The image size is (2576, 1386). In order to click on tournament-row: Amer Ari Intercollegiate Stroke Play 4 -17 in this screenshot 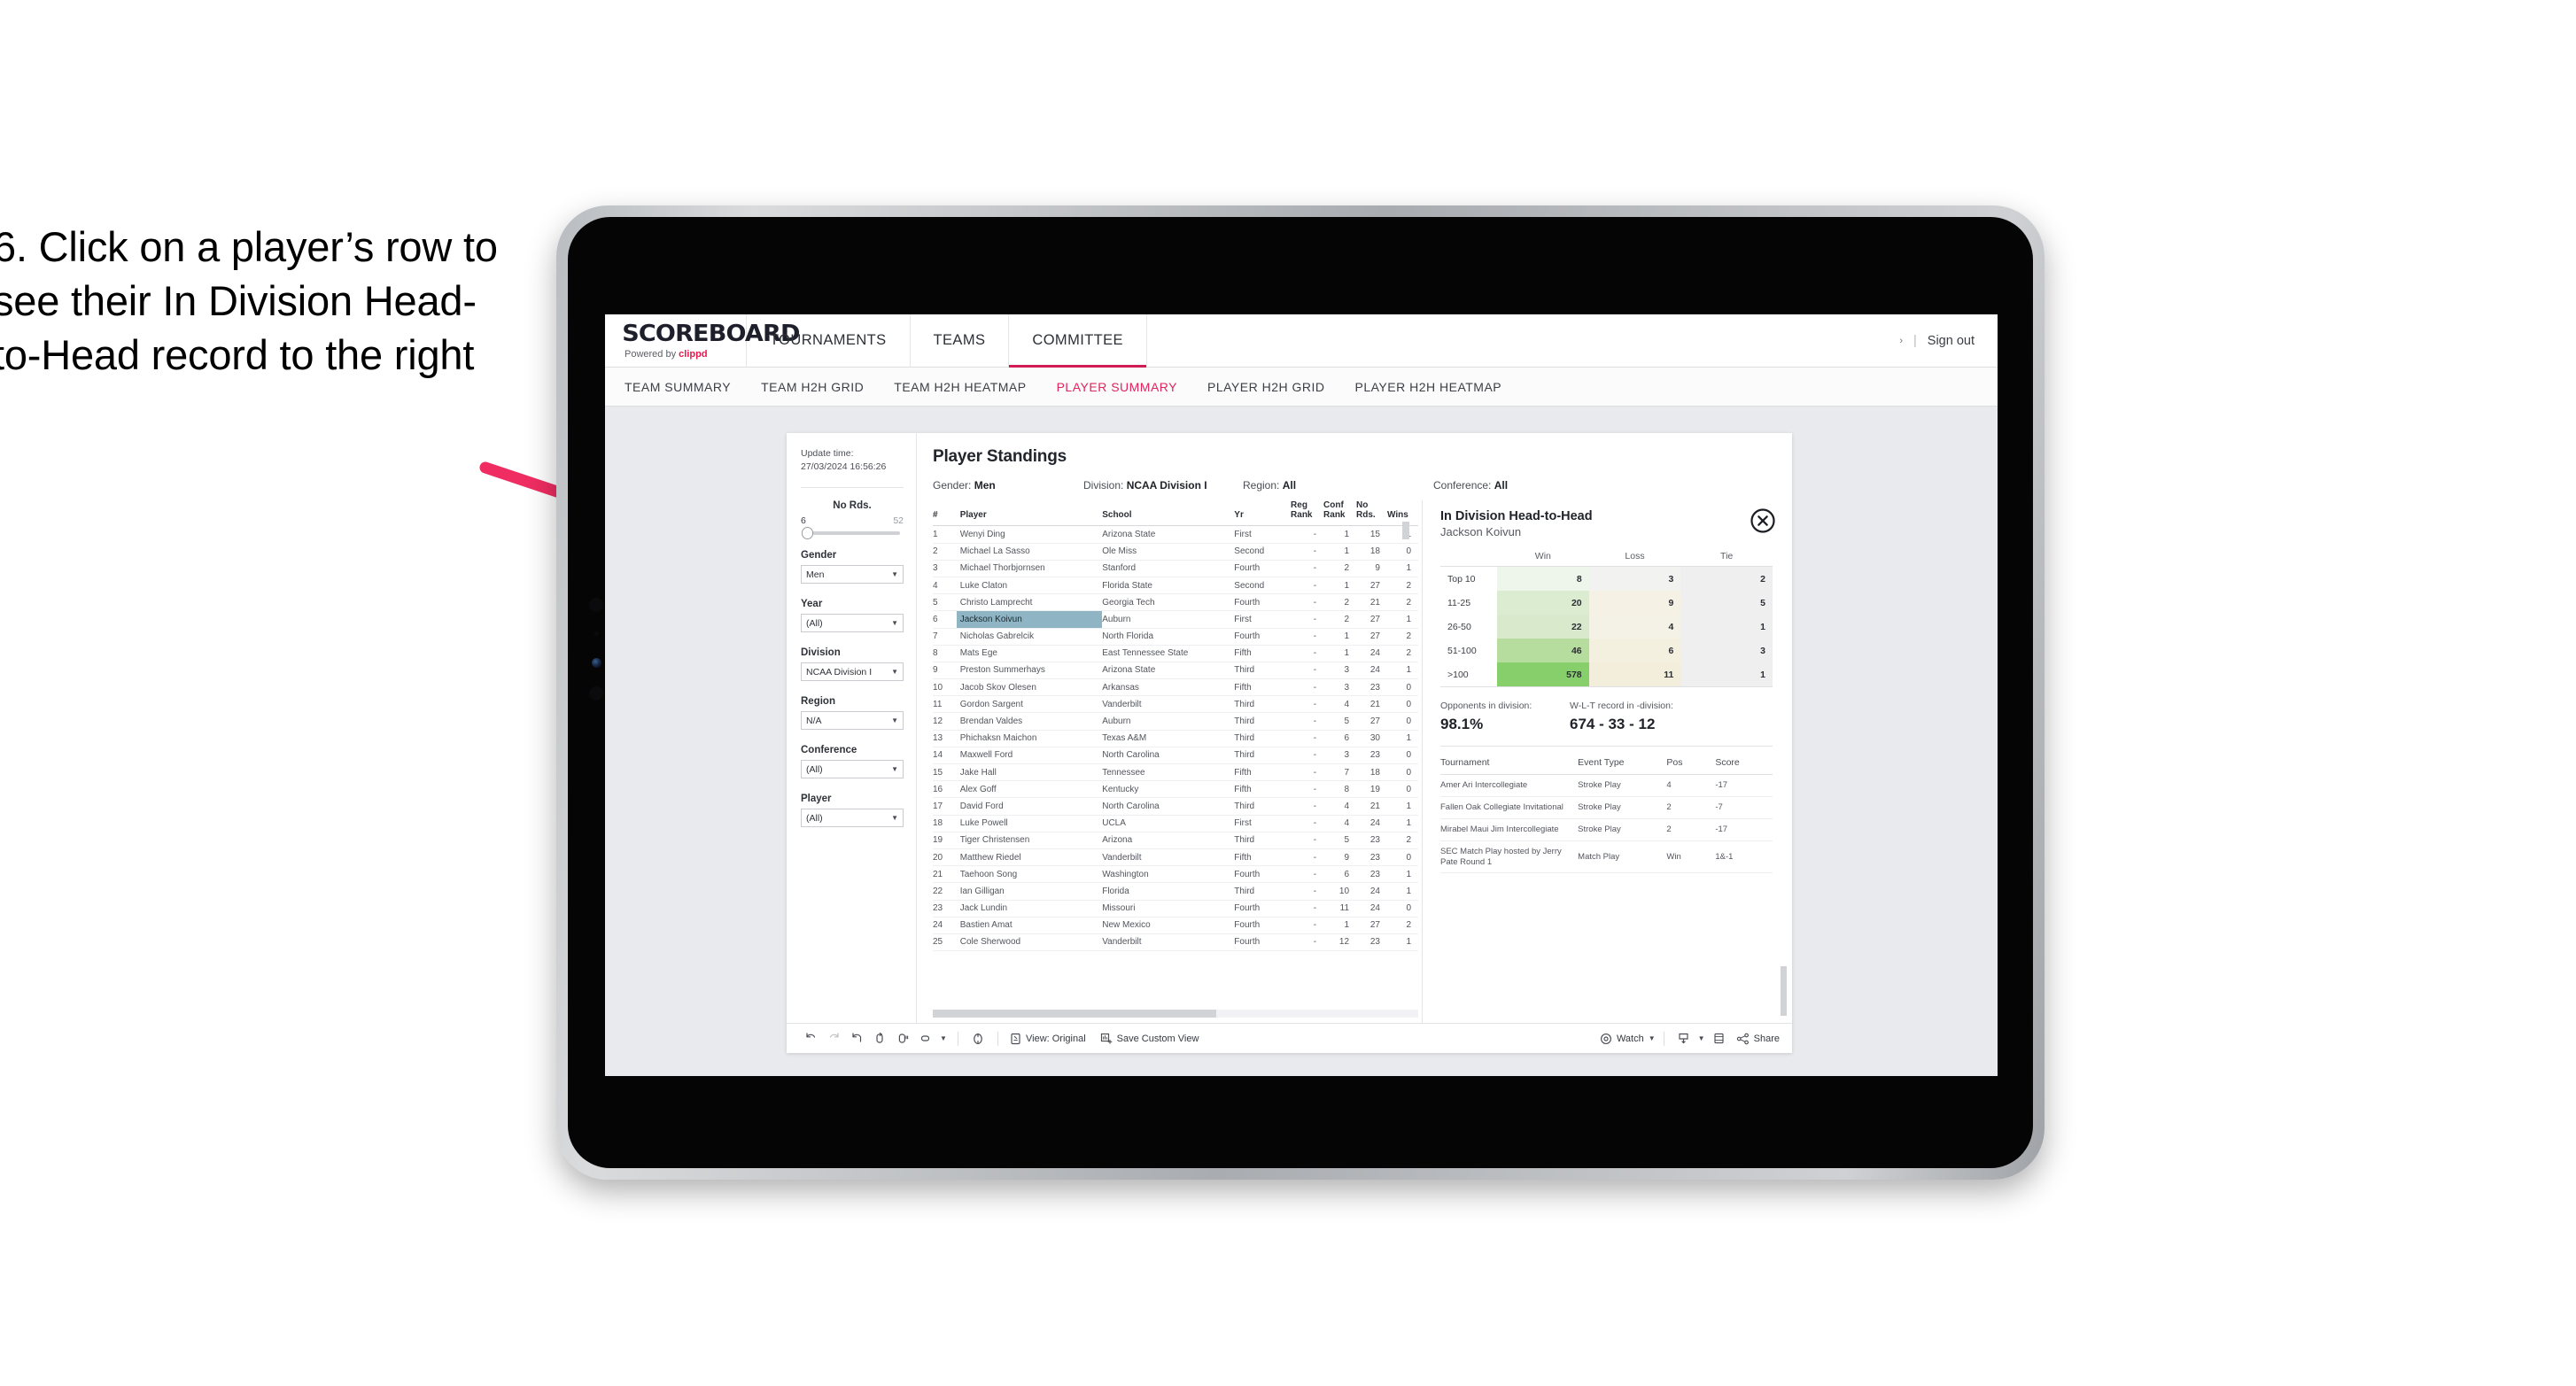, I will do `click(1606, 785)`.